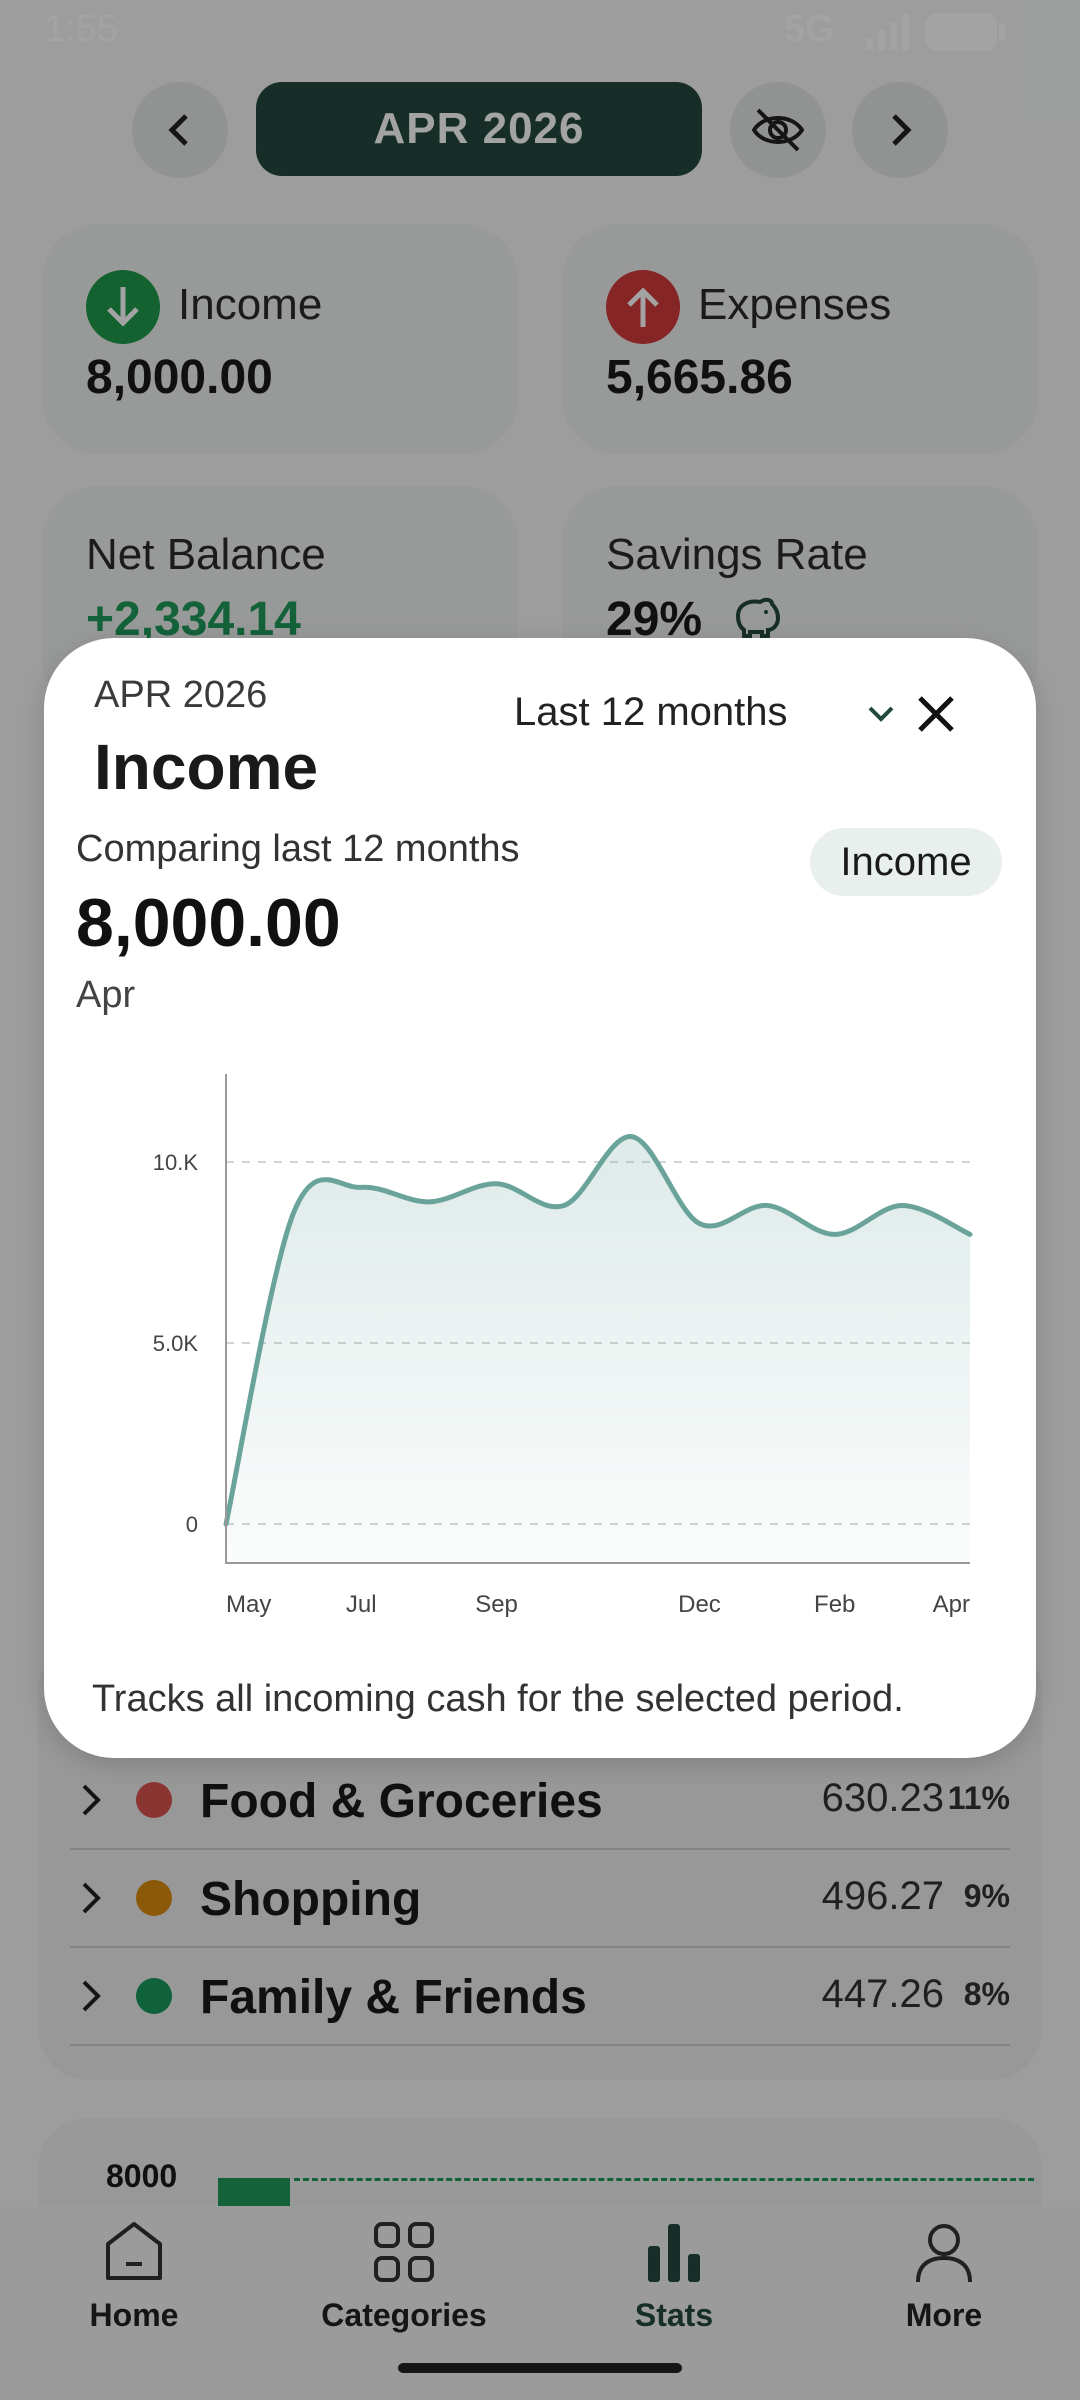  What do you see at coordinates (208, 923) in the screenshot?
I see `selected-value: 8,000.00` at bounding box center [208, 923].